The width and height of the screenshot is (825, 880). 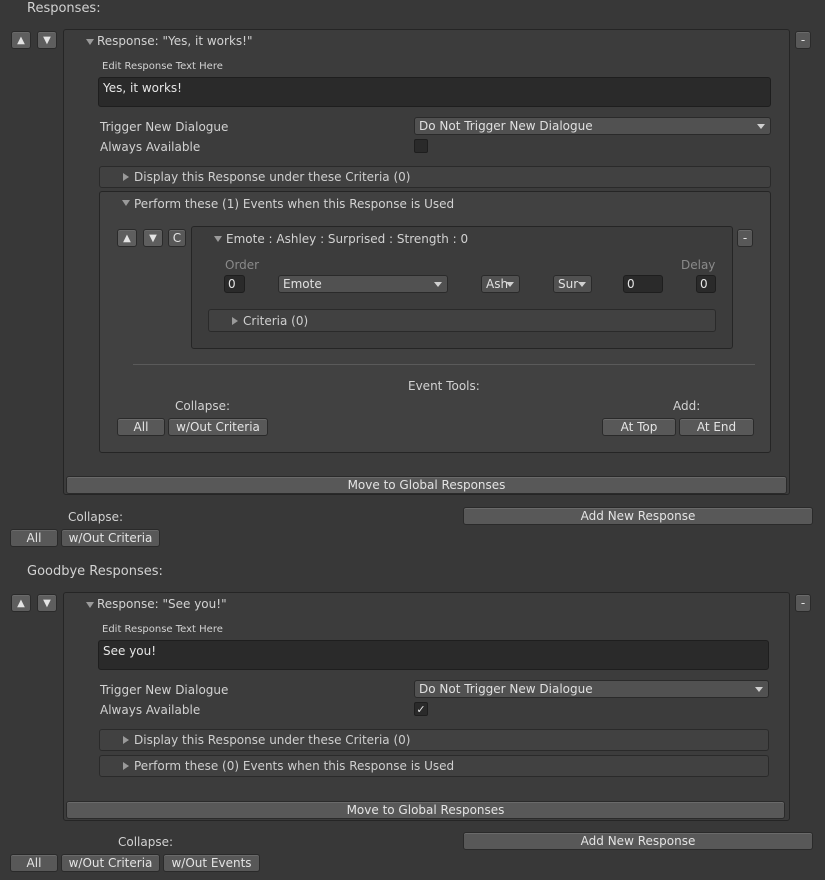 I want to click on collapse-all-responses-button: All, so click(x=34, y=538).